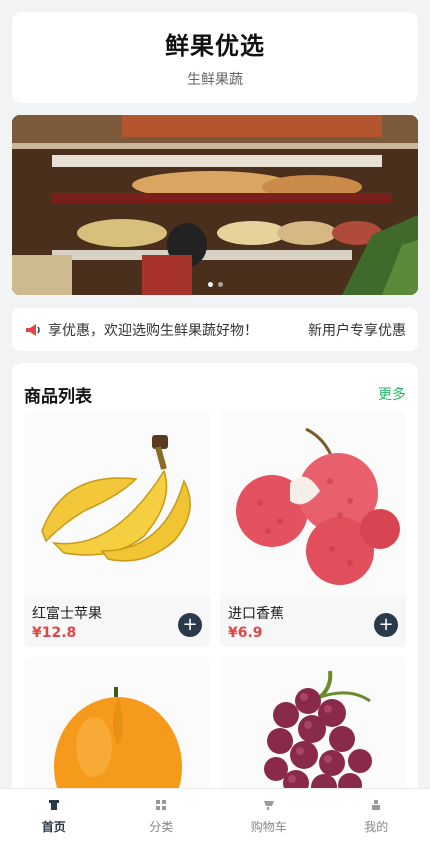 The height and width of the screenshot is (844, 430). What do you see at coordinates (53, 827) in the screenshot?
I see `tab-label: 首页` at bounding box center [53, 827].